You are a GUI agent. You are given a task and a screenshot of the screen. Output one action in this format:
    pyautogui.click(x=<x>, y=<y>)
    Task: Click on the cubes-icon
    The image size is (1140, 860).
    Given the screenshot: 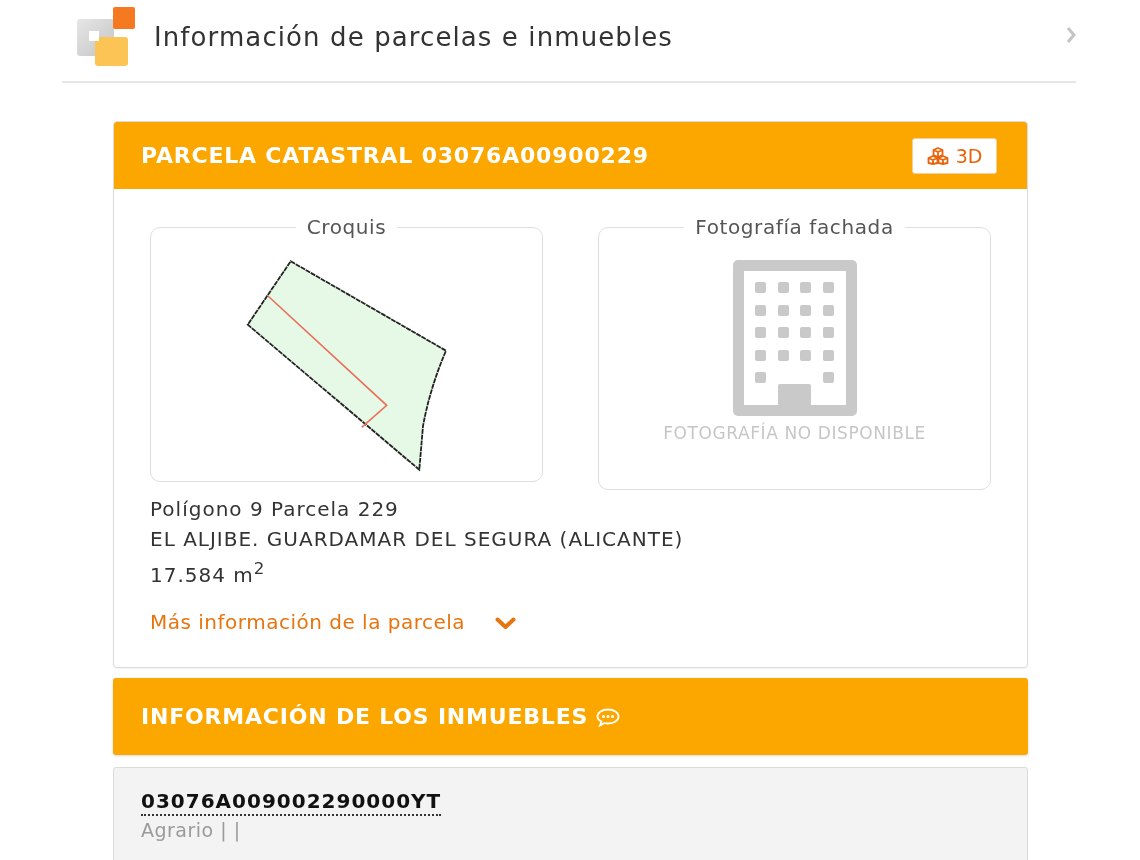 What is the action you would take?
    pyautogui.click(x=937, y=155)
    